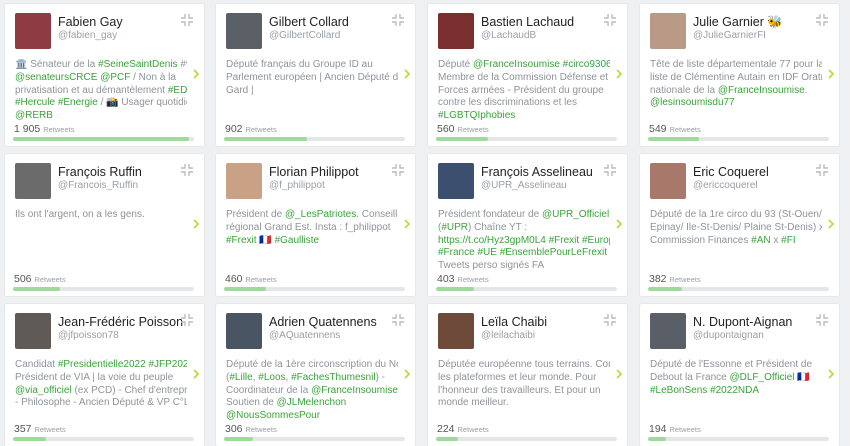  What do you see at coordinates (738, 22) in the screenshot?
I see `profile-name: Julie Garnier 🐝` at bounding box center [738, 22].